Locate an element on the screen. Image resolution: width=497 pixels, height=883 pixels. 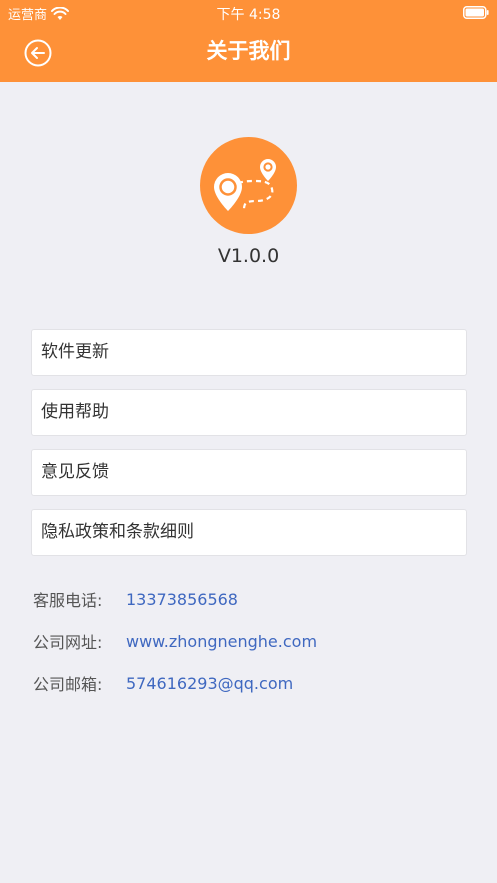
app-logo is located at coordinates (248, 185).